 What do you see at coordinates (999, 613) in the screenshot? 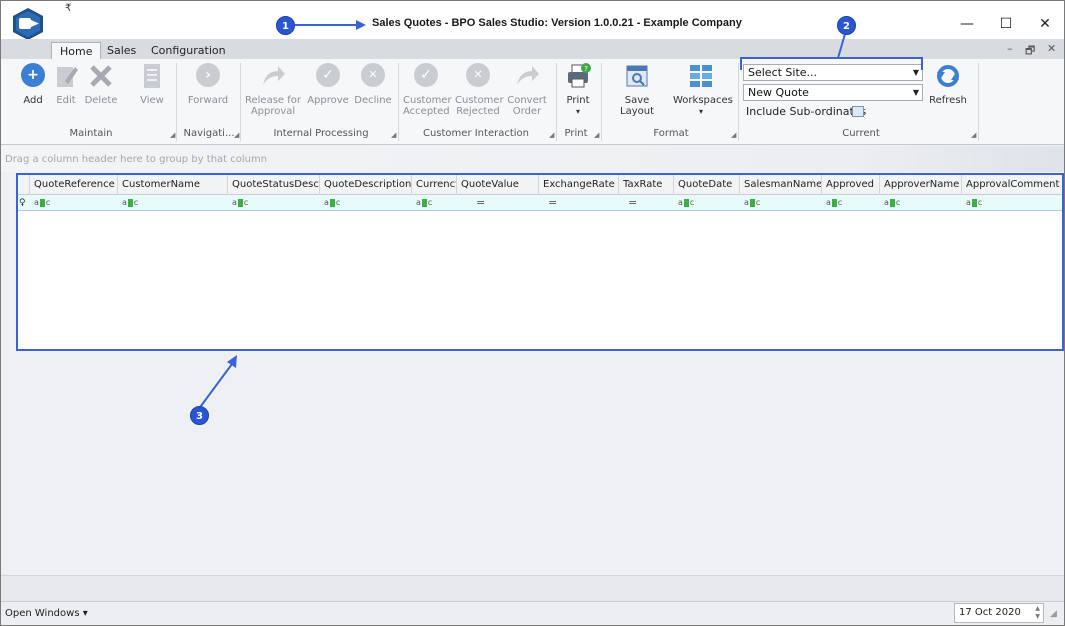
I see `date-field: 17 Oct 2020 ▲ ▼` at bounding box center [999, 613].